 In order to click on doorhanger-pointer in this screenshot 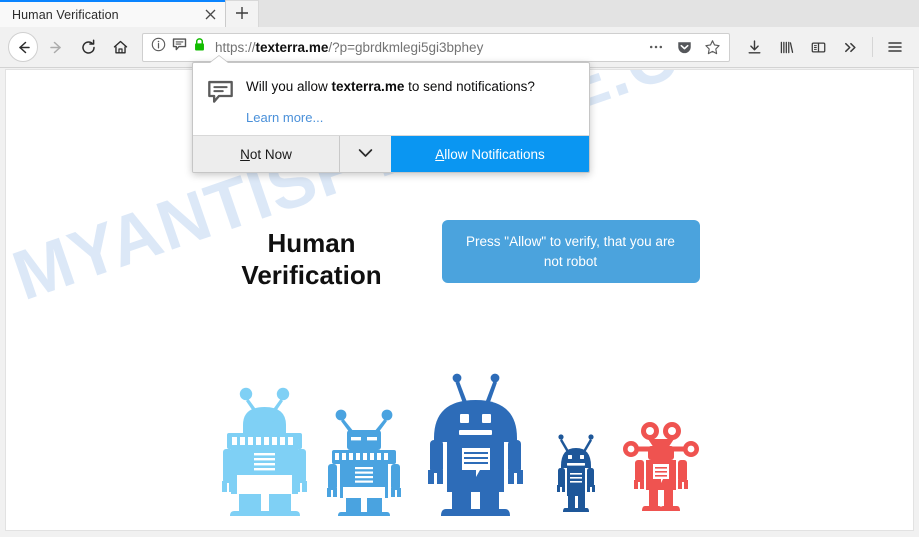, I will do `click(219, 59)`.